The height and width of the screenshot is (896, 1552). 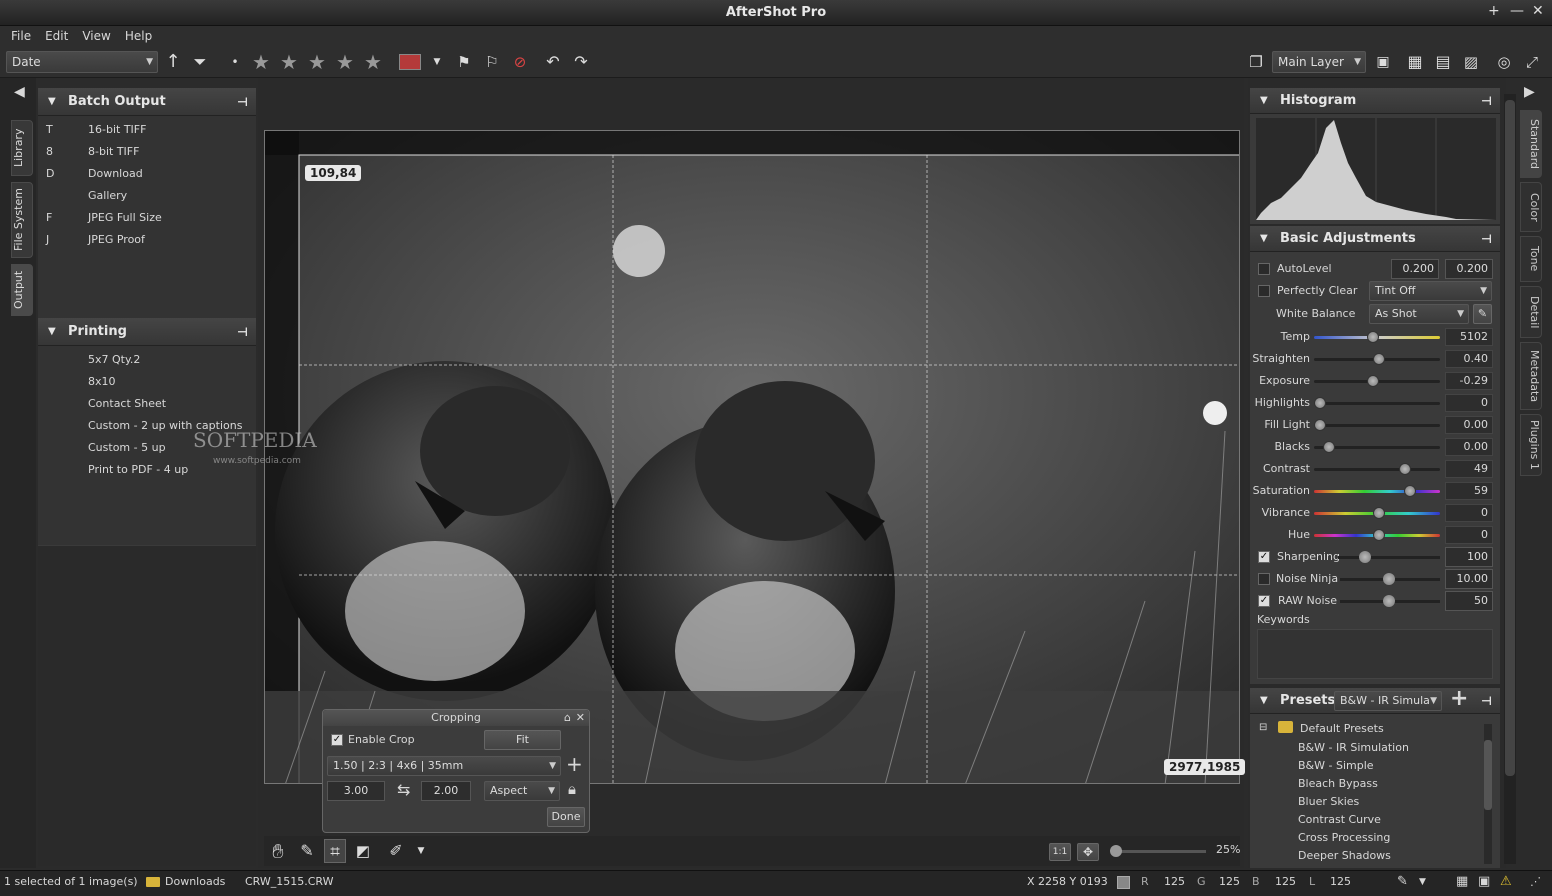 I want to click on slider-contrast: Contrast 49, so click(x=1374, y=469).